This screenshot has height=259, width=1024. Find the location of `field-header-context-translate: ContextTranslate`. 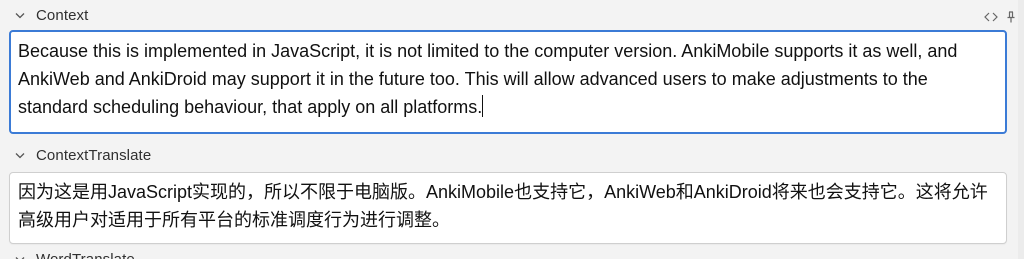

field-header-context-translate: ContextTranslate is located at coordinates (512, 155).